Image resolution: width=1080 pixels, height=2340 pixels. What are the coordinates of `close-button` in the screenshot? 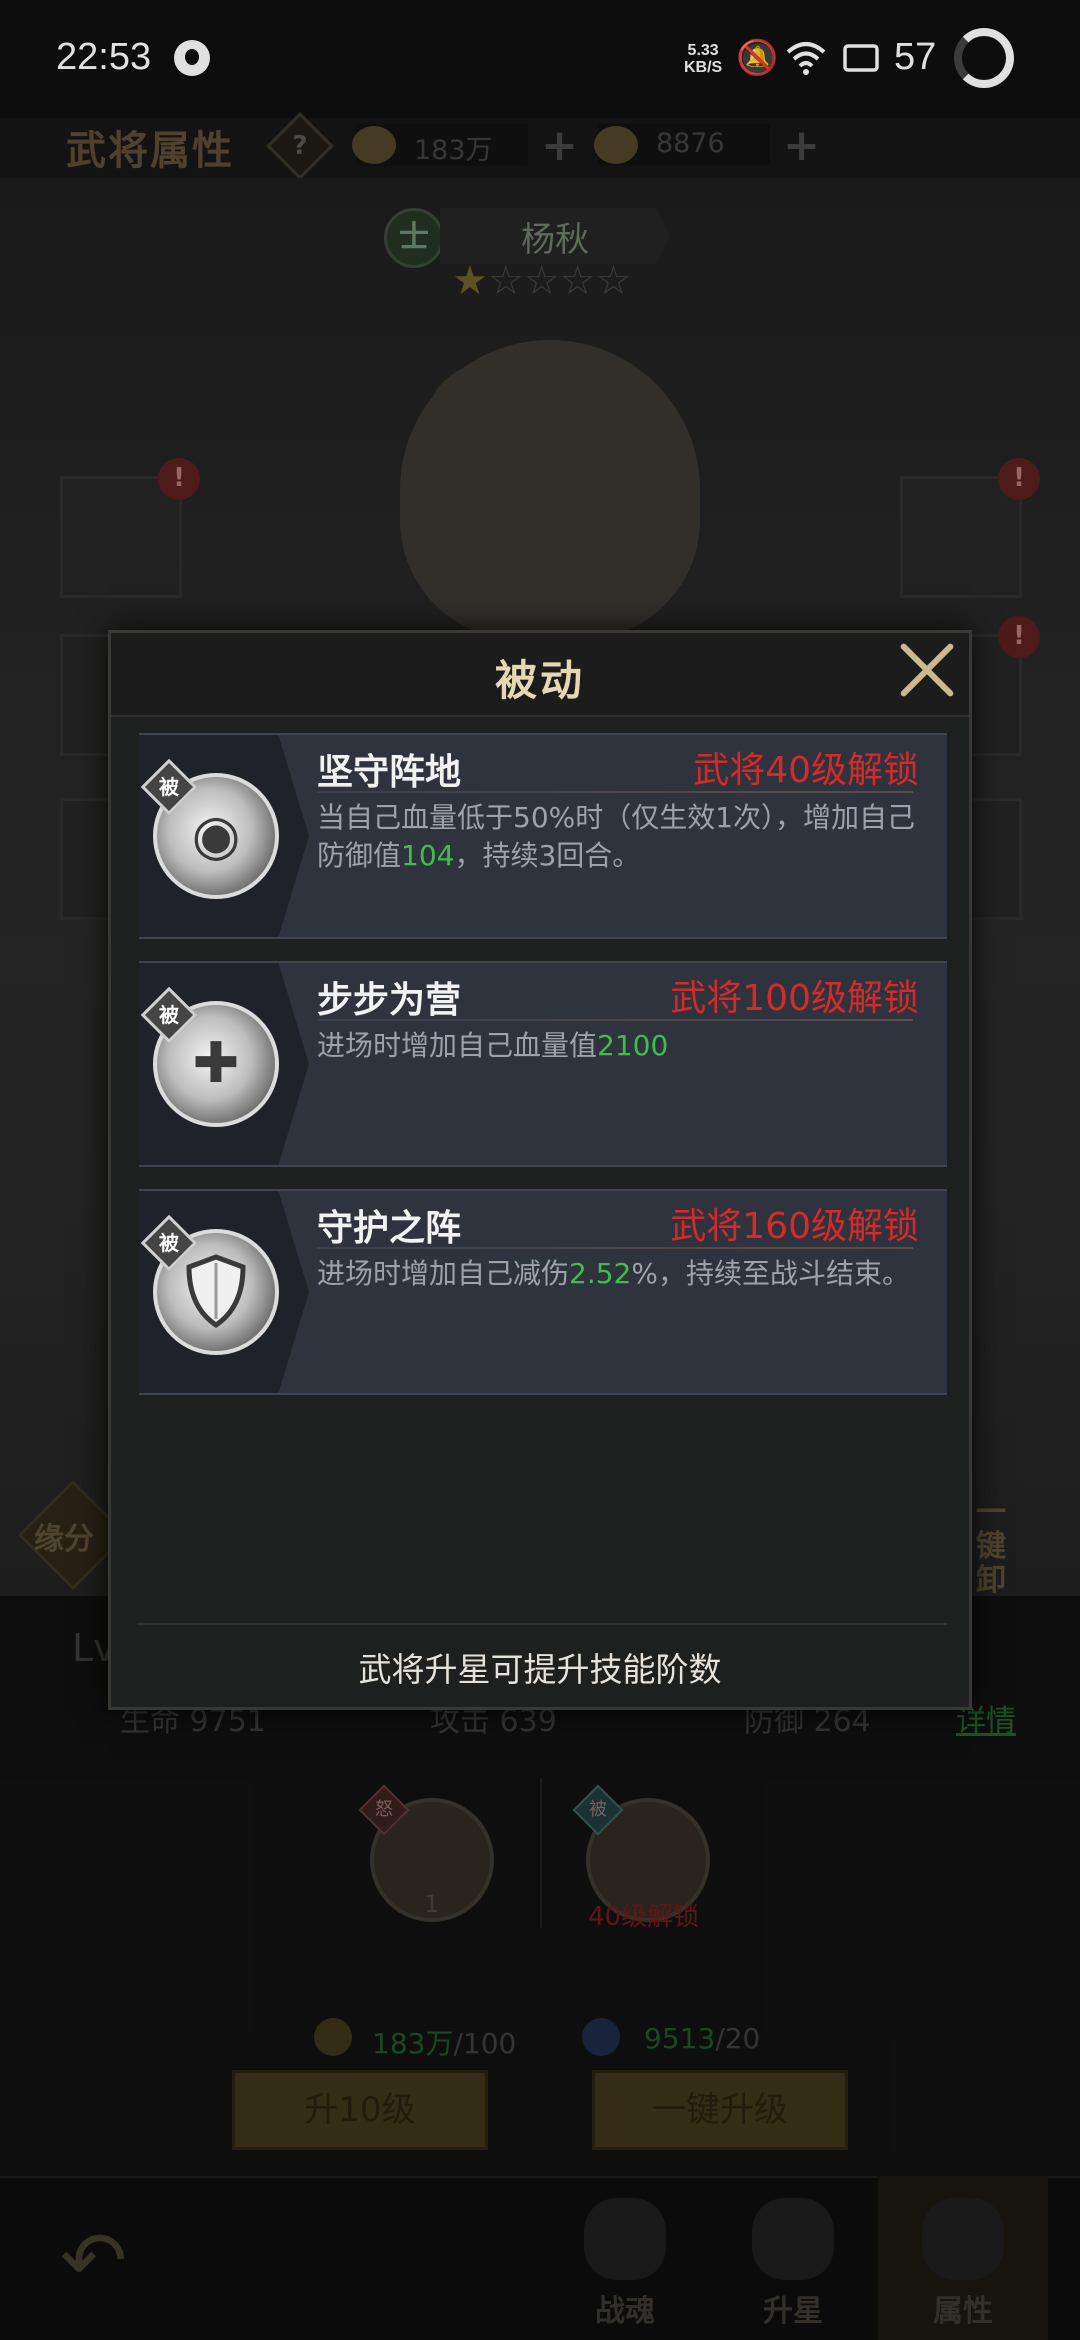 It's located at (925, 671).